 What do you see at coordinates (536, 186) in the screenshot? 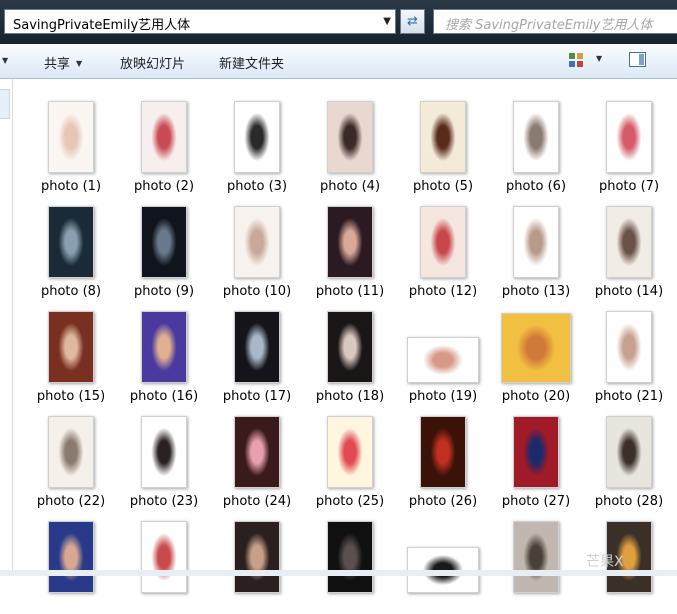
I see `file-name: photo (6)` at bounding box center [536, 186].